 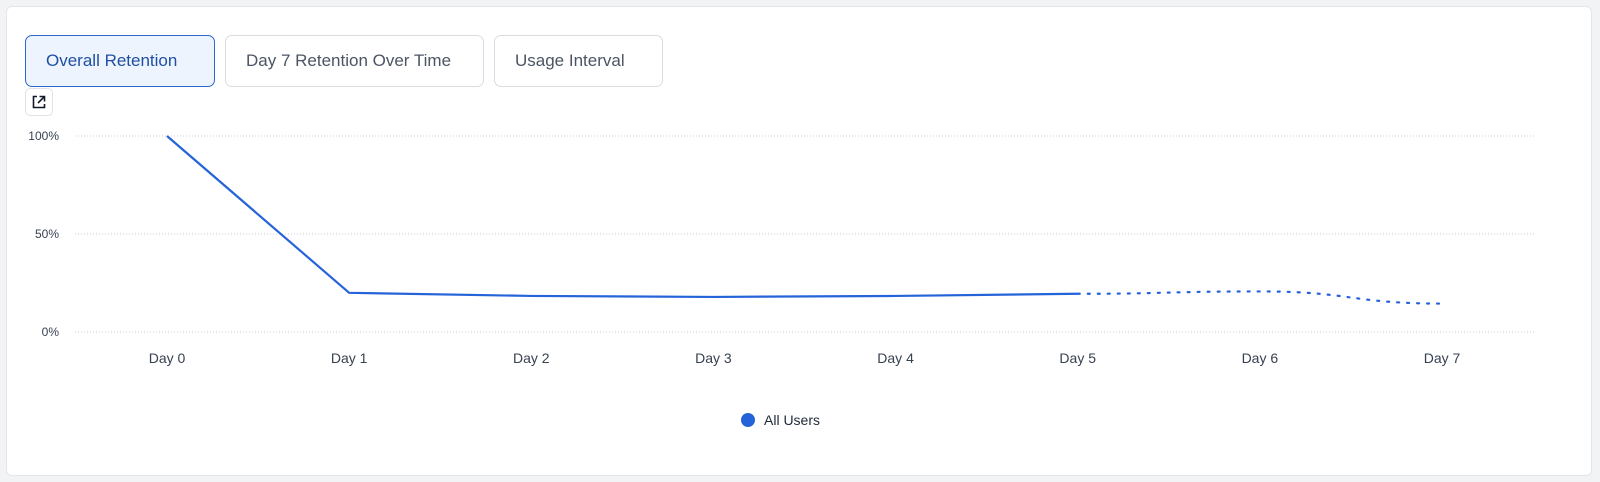 What do you see at coordinates (349, 358) in the screenshot?
I see `x-tick-label: Day 1` at bounding box center [349, 358].